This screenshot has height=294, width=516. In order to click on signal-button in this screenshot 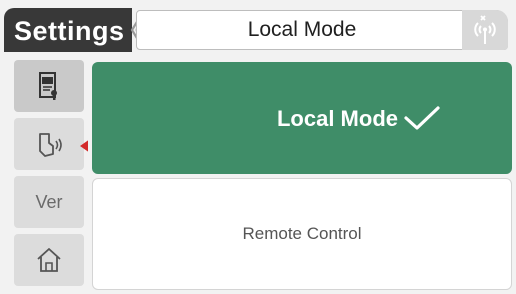, I will do `click(485, 30)`.